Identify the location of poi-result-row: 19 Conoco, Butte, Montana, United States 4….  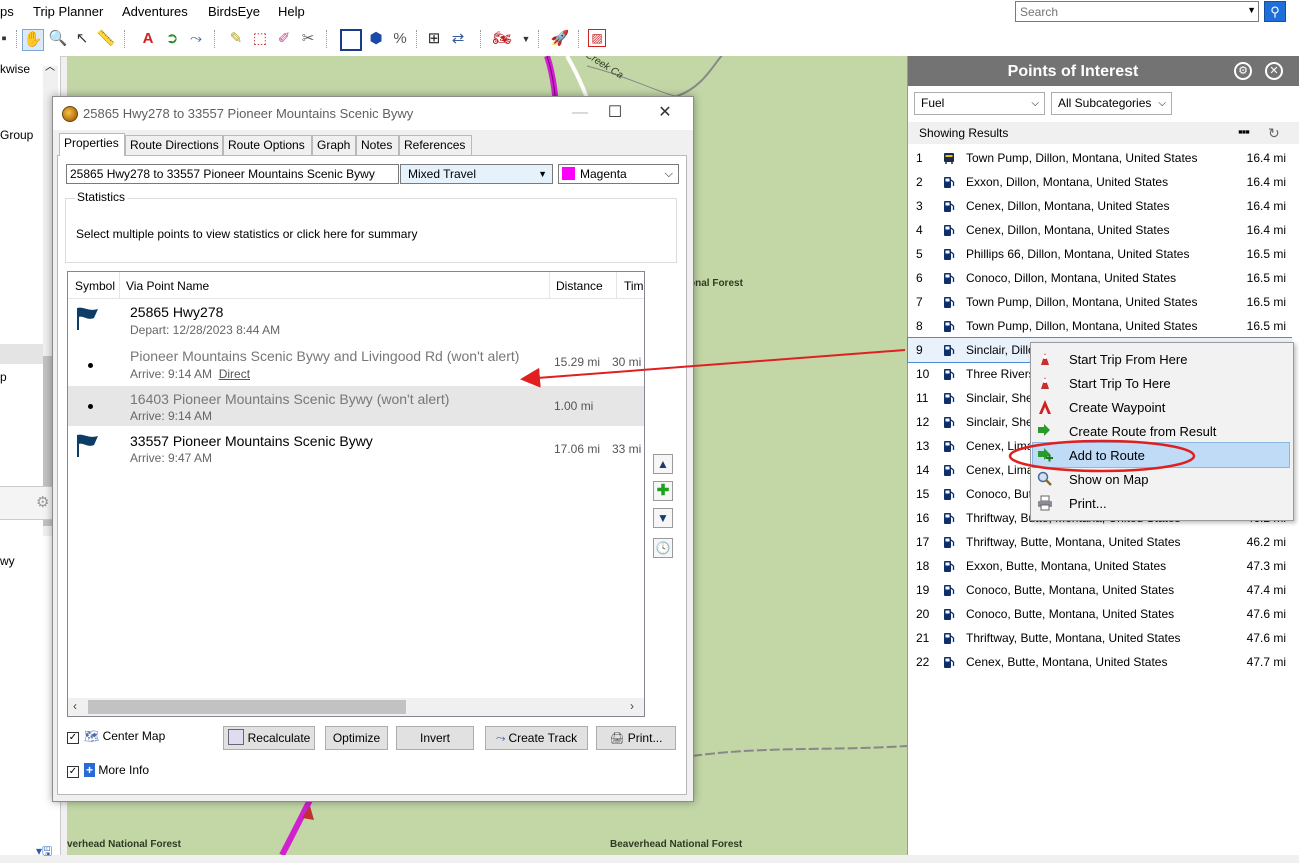
(1100, 590).